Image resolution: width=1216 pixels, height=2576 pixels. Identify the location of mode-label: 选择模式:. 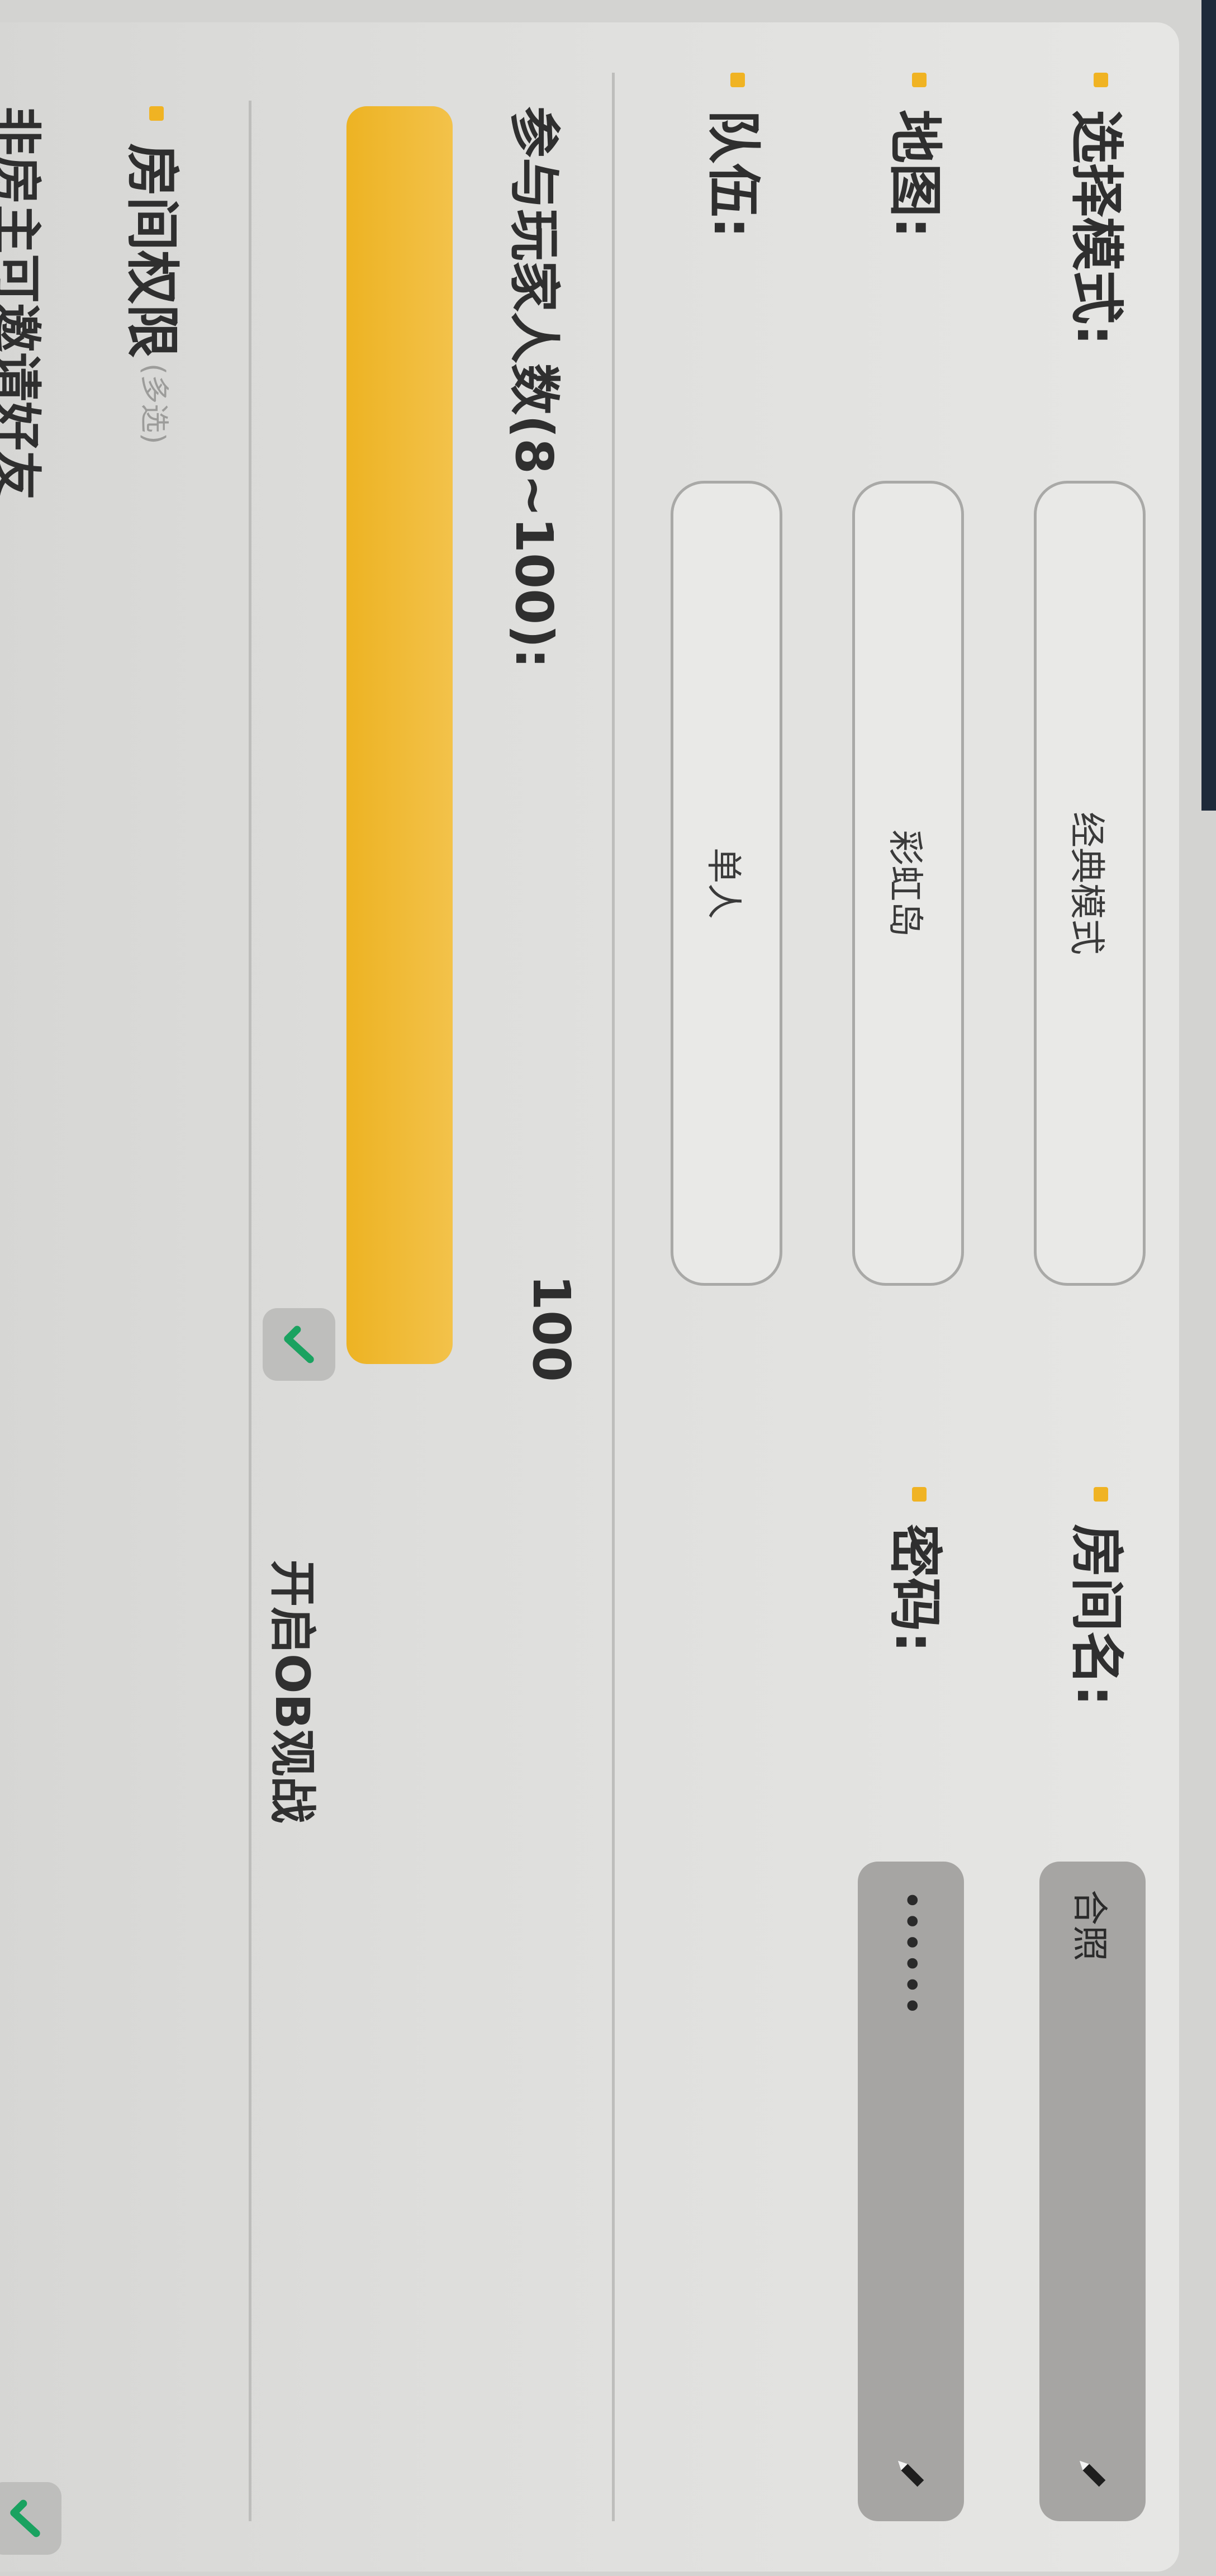
(1101, 209).